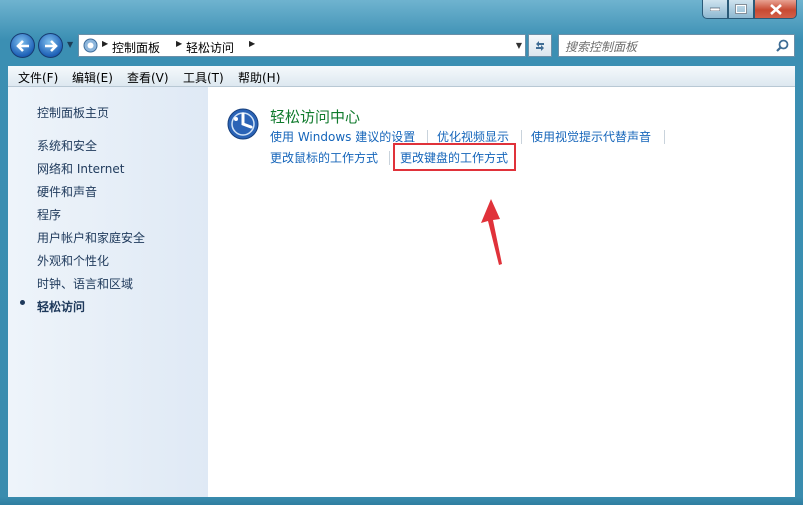 Image resolution: width=803 pixels, height=505 pixels. I want to click on menu-edit: 编辑(E), so click(92, 77).